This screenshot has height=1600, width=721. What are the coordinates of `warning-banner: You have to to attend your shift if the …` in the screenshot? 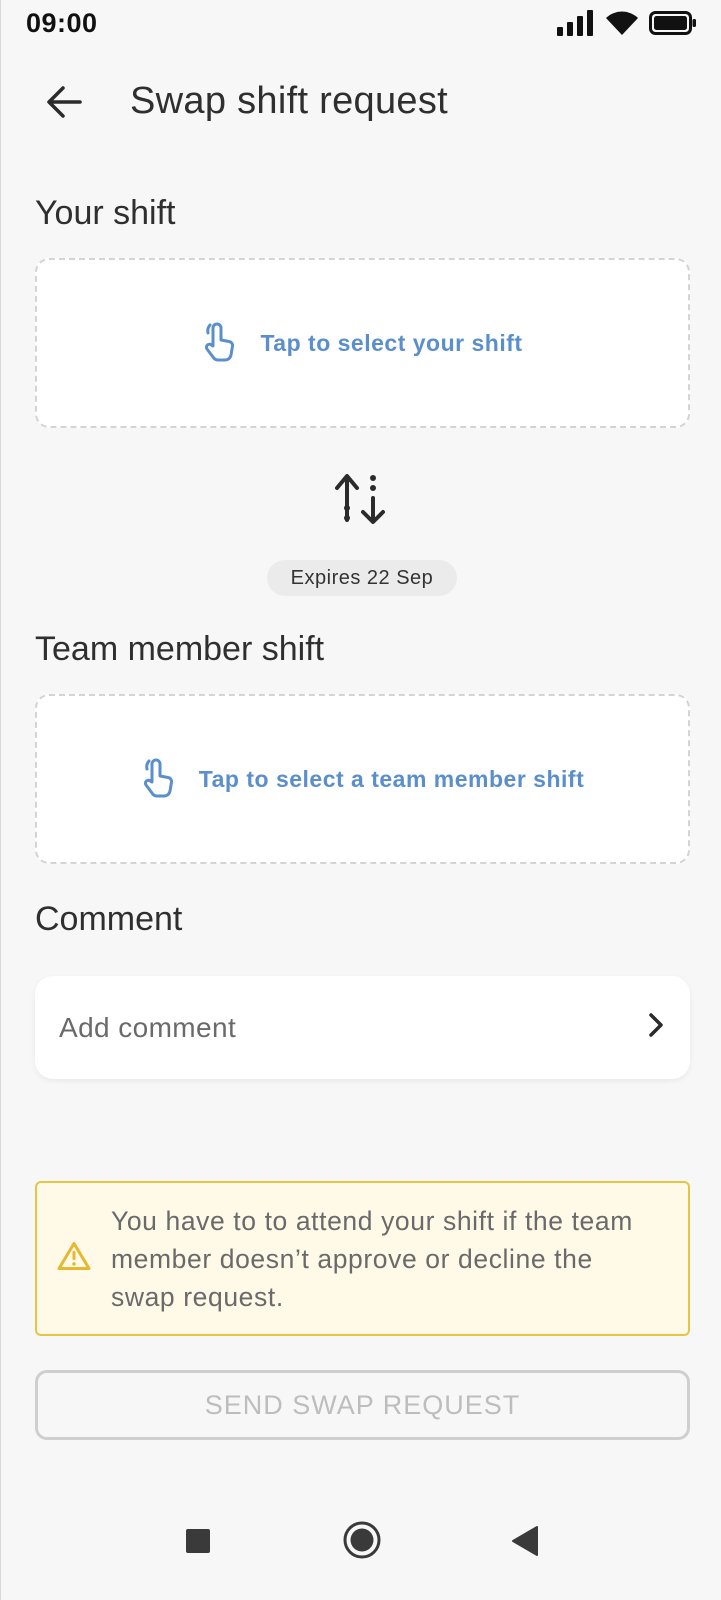 It's located at (362, 1258).